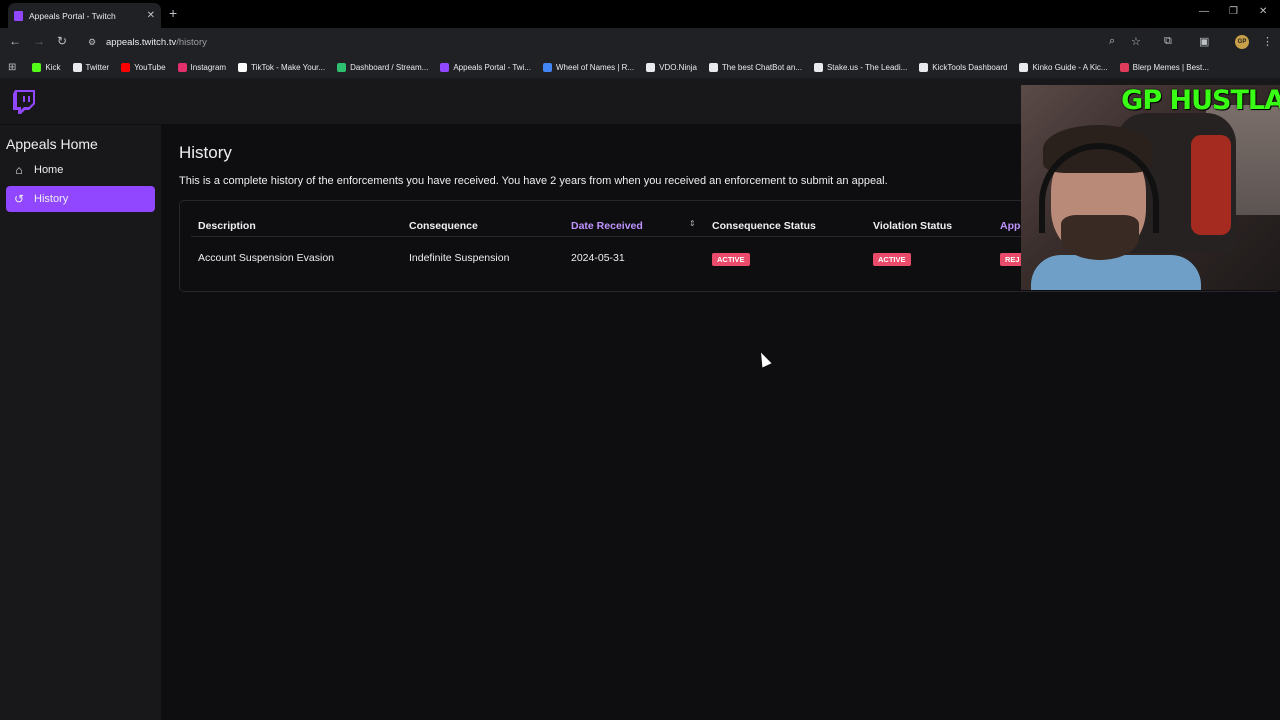 This screenshot has width=1280, height=720. I want to click on column-header-description: Description, so click(227, 226).